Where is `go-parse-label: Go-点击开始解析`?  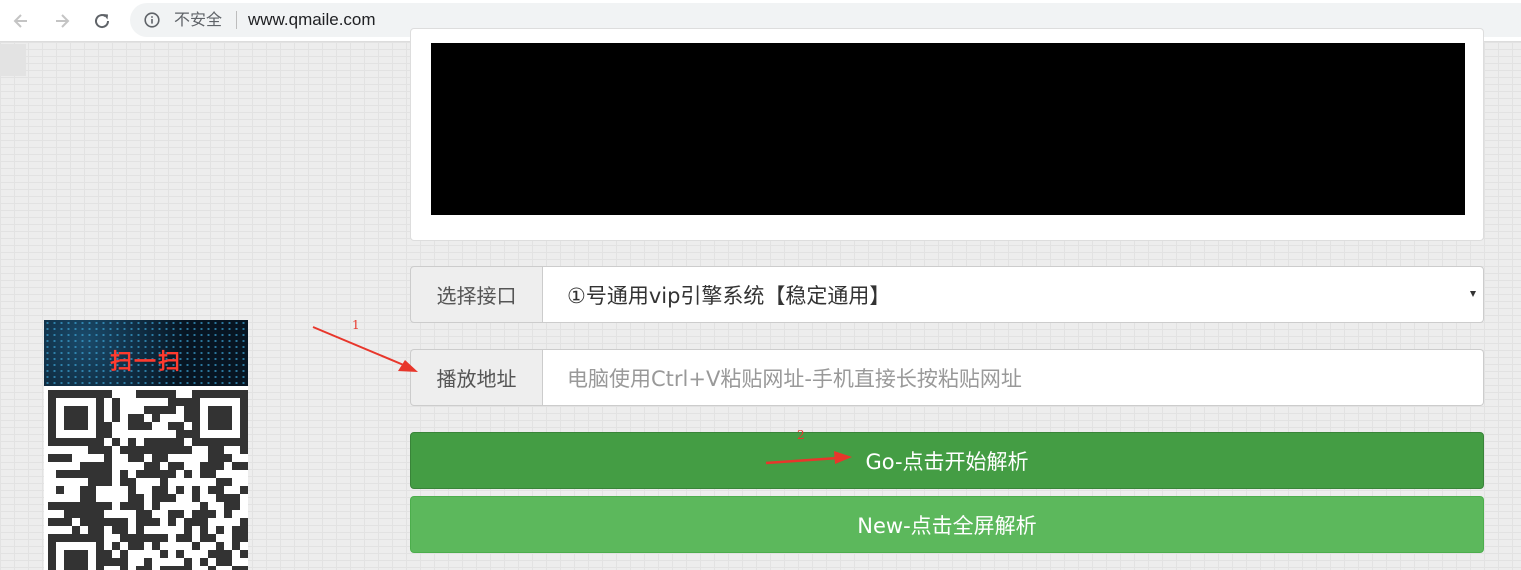 go-parse-label: Go-点击开始解析 is located at coordinates (947, 461).